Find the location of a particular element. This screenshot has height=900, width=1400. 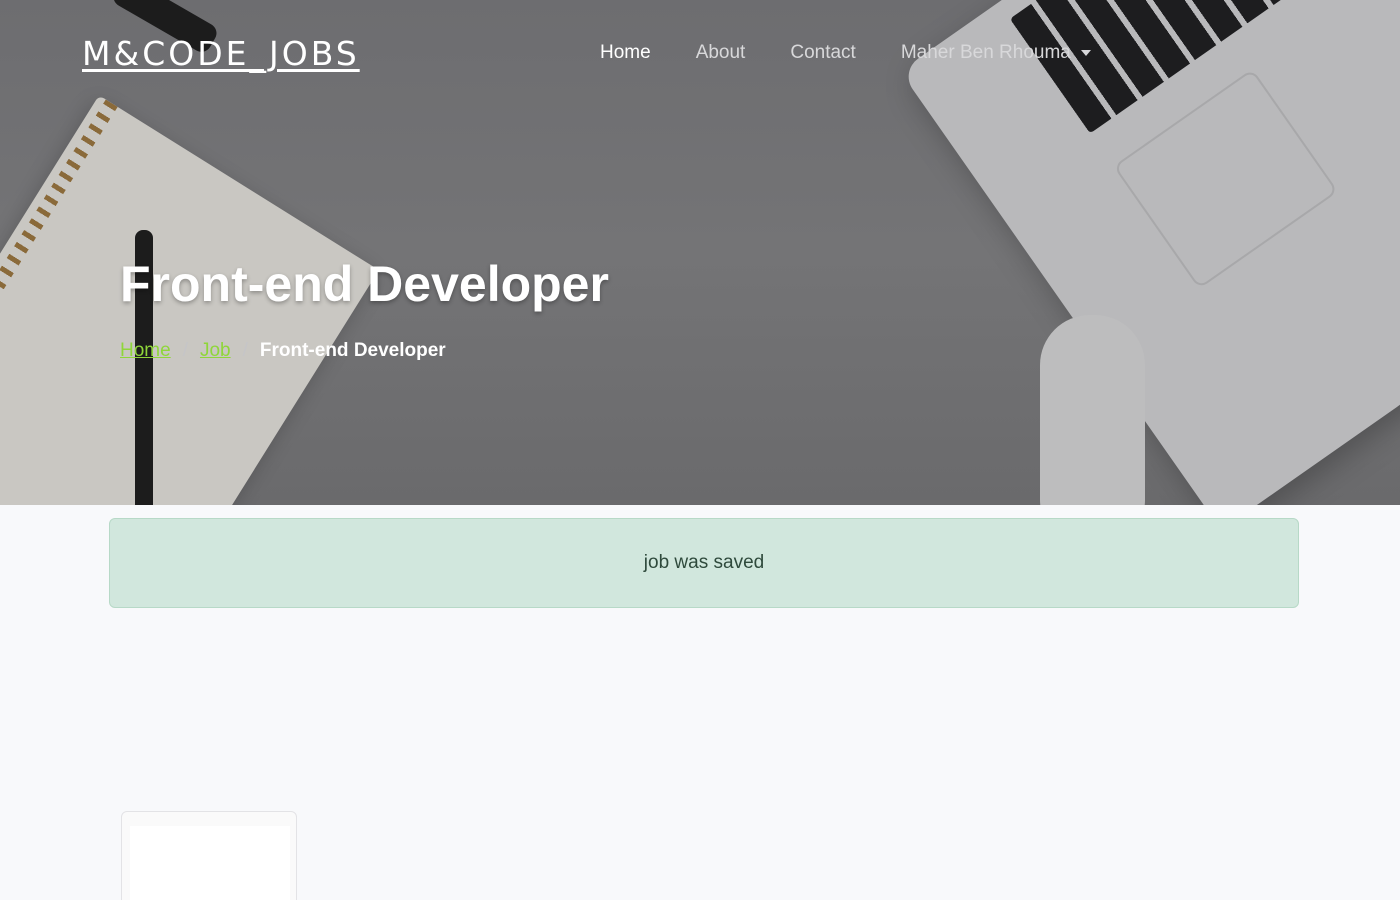

job-card is located at coordinates (209, 855).